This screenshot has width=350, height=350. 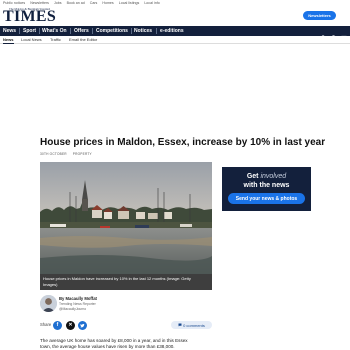 What do you see at coordinates (180, 325) in the screenshot?
I see `comment-bubble-icon` at bounding box center [180, 325].